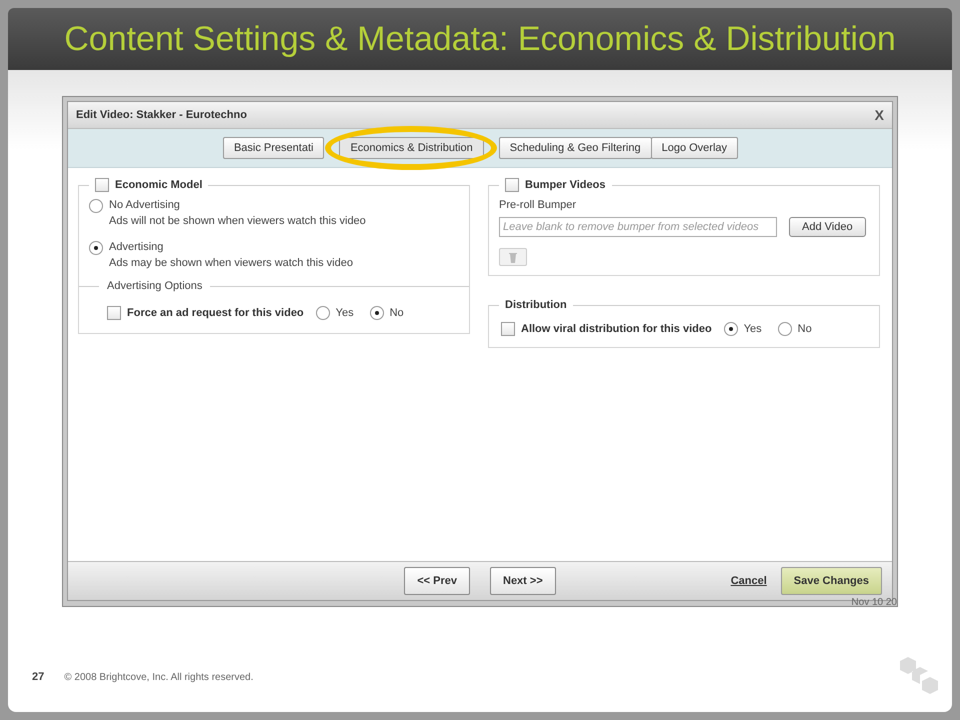  Describe the element at coordinates (154, 286) in the screenshot. I see `subsection-title: Advertising Options` at that location.